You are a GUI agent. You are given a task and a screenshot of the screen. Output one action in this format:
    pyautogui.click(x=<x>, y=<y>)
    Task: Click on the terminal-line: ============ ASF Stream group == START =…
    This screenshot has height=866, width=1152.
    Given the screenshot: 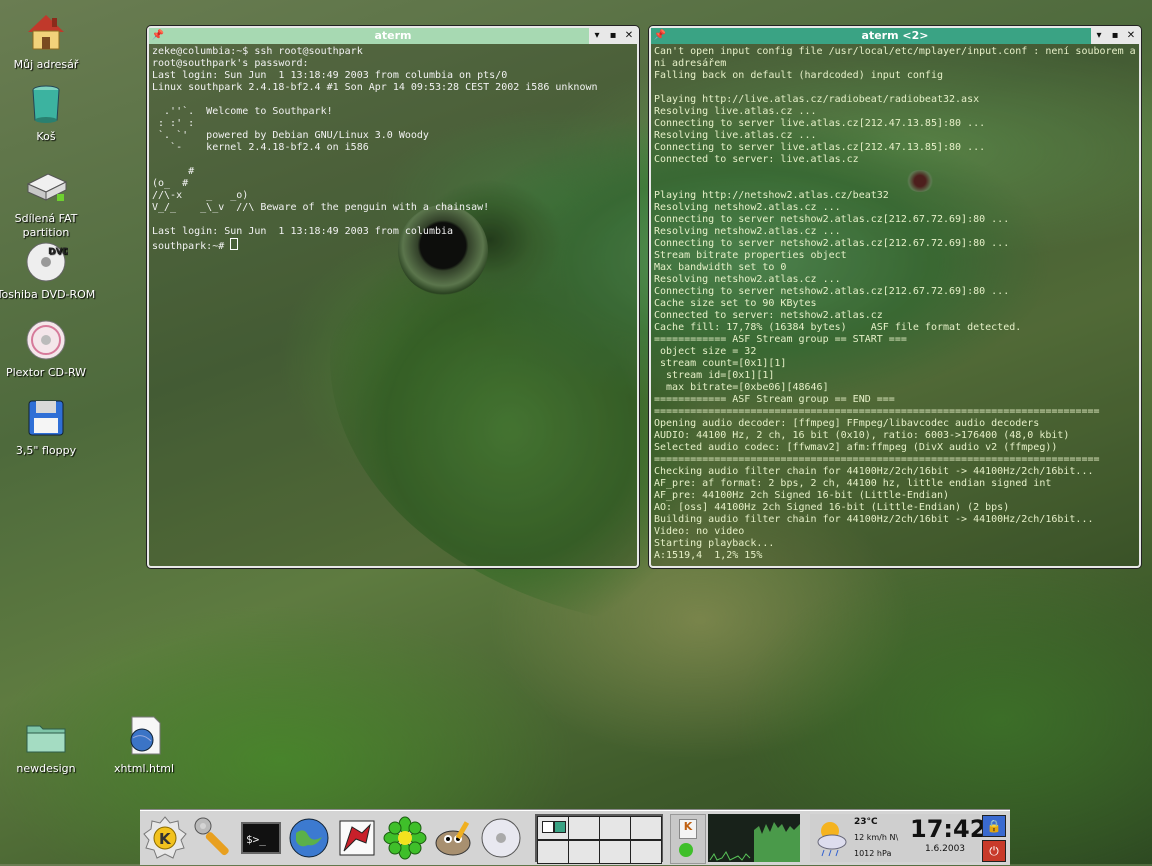 What is the action you would take?
    pyautogui.click(x=780, y=339)
    